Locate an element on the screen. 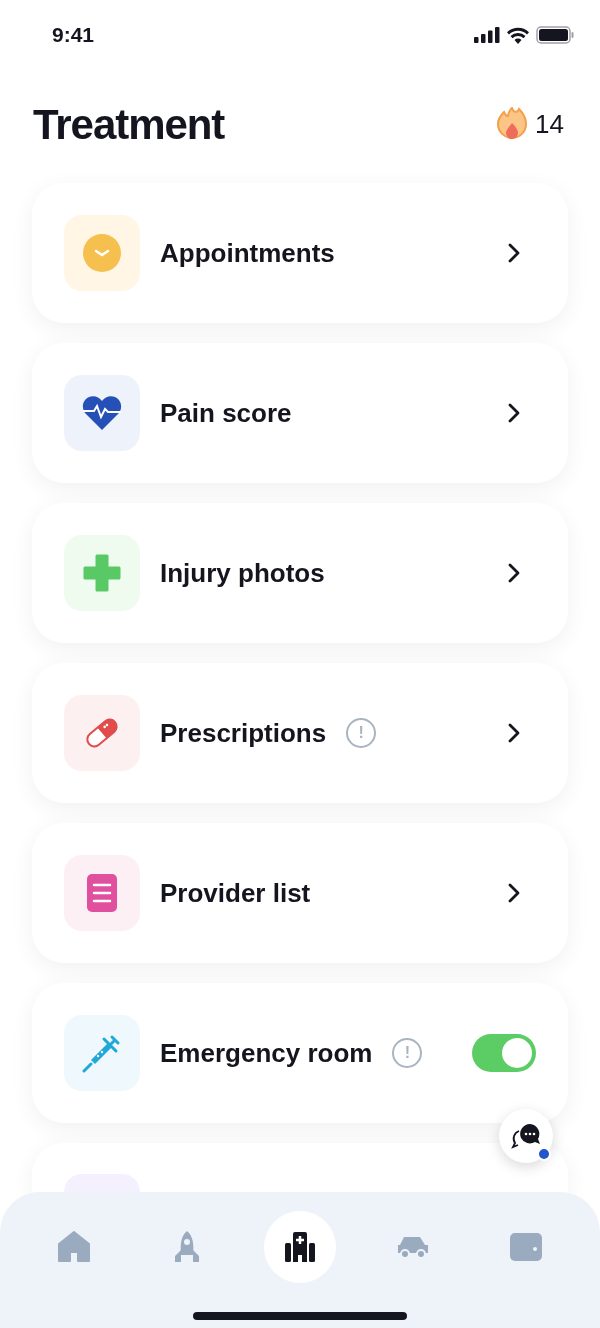 The image size is (600, 1328). plus-icon is located at coordinates (102, 573).